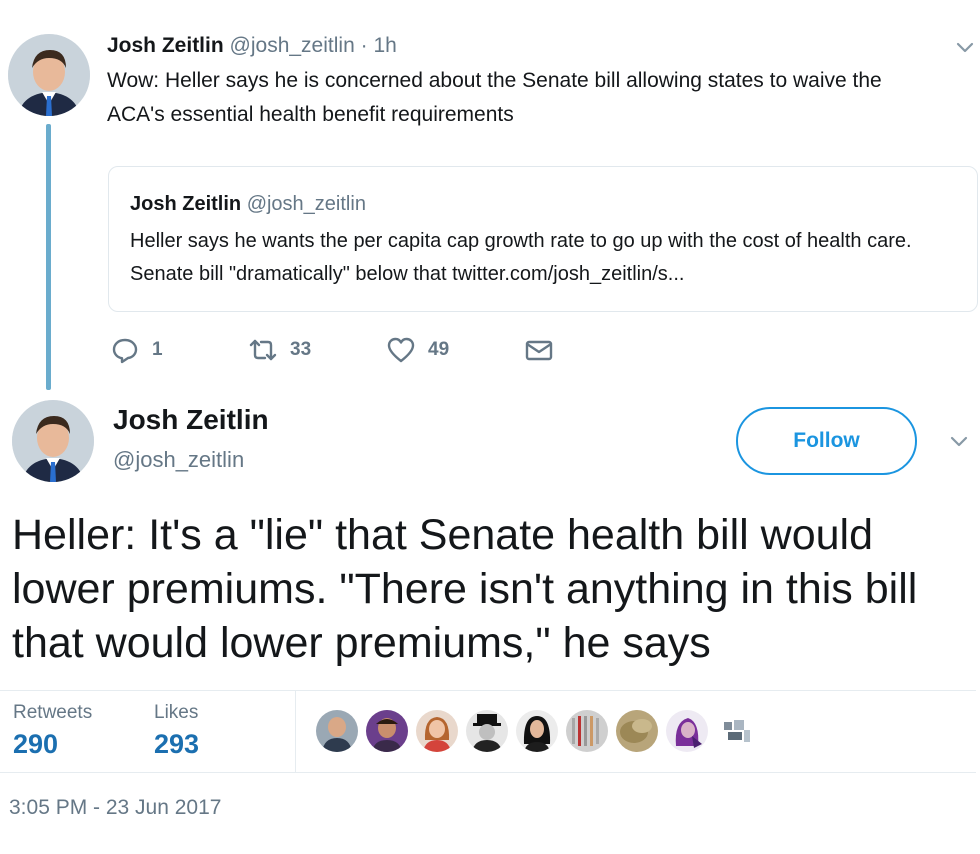 The width and height of the screenshot is (980, 854). What do you see at coordinates (417, 350) in the screenshot?
I see `like-action: 49` at bounding box center [417, 350].